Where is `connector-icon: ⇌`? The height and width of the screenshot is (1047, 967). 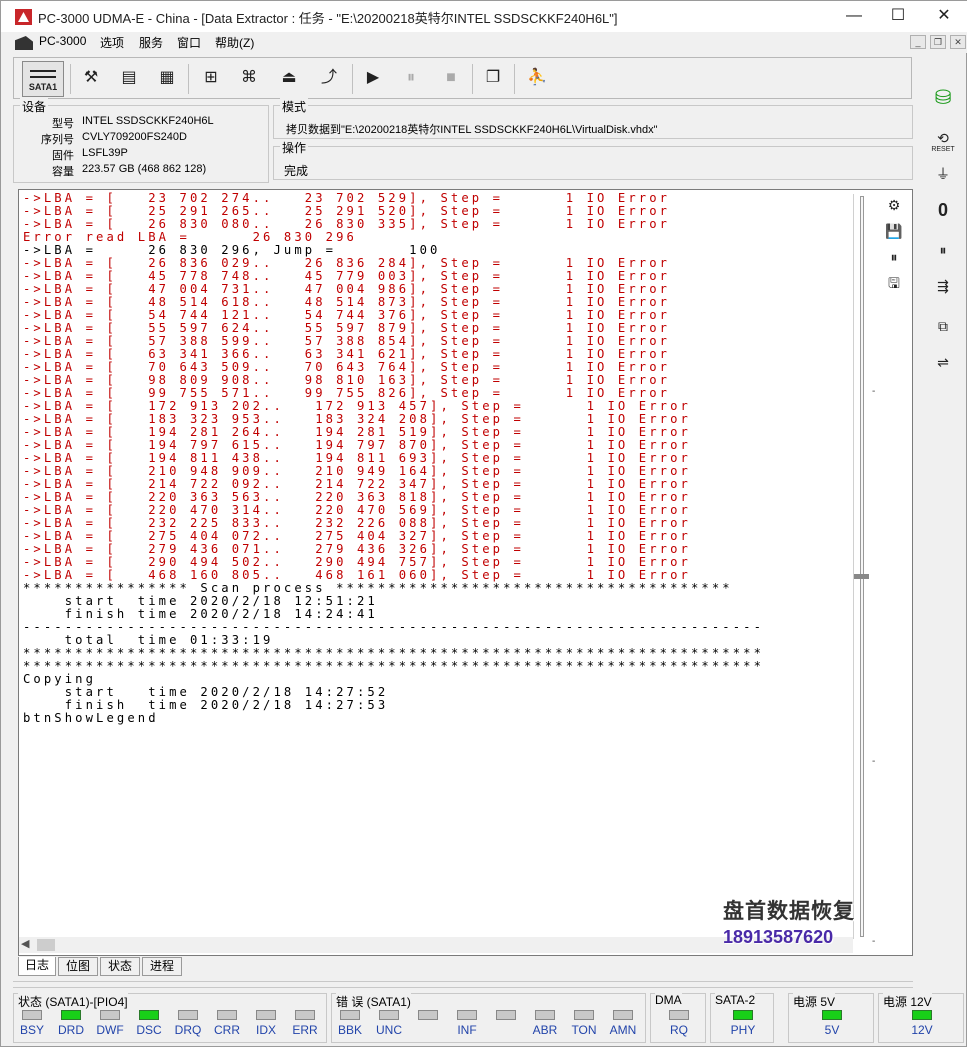 connector-icon: ⇌ is located at coordinates (943, 362).